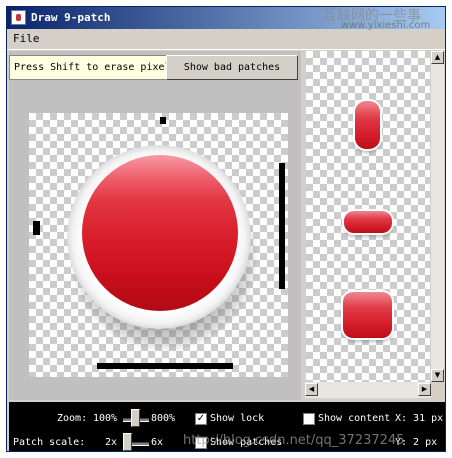  Describe the element at coordinates (424, 389) in the screenshot. I see `scroll-right-arrow-icon: ▶` at that location.